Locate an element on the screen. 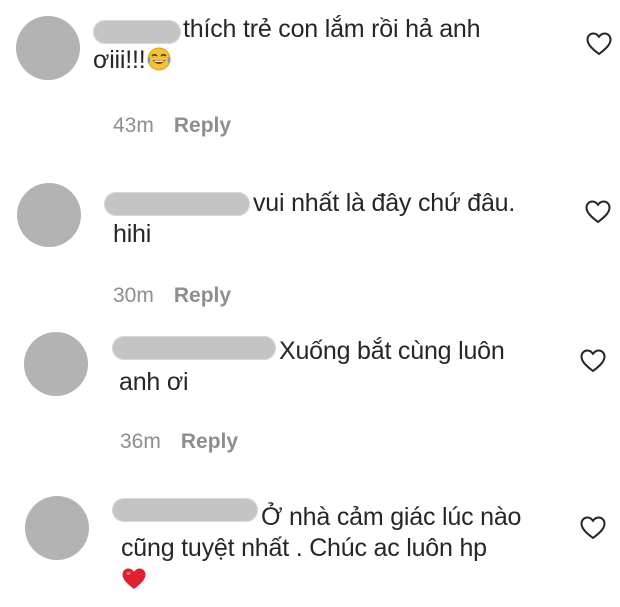 The height and width of the screenshot is (607, 620). comment-meta: 36m Reply is located at coordinates (179, 442).